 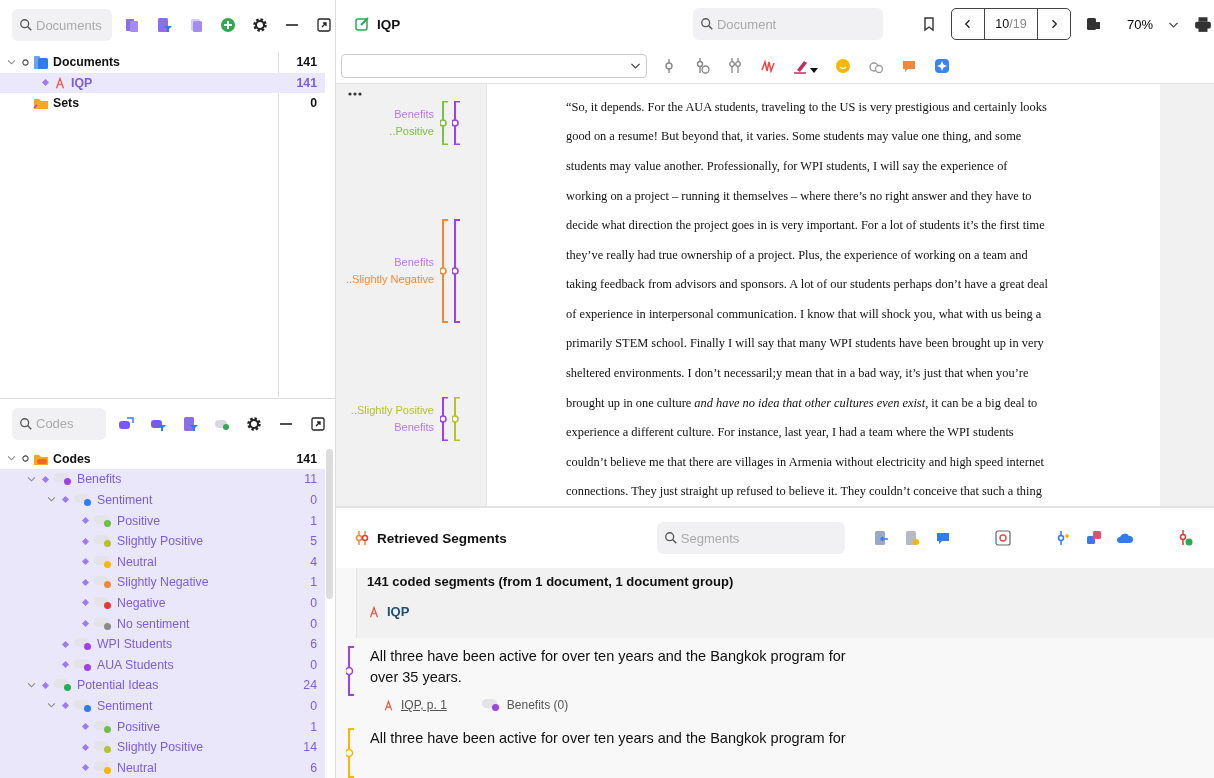 I want to click on tree-item: Slightly Positive 14, so click(x=162, y=747).